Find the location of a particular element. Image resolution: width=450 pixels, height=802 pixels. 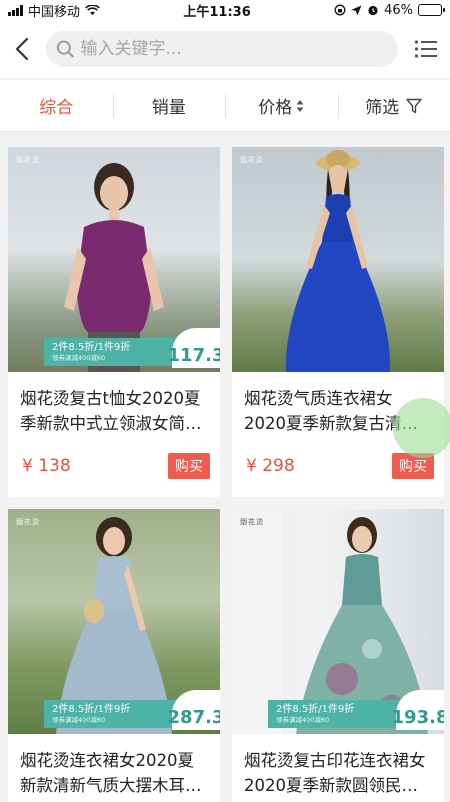

product-price: ¥ 138 is located at coordinates (46, 466).